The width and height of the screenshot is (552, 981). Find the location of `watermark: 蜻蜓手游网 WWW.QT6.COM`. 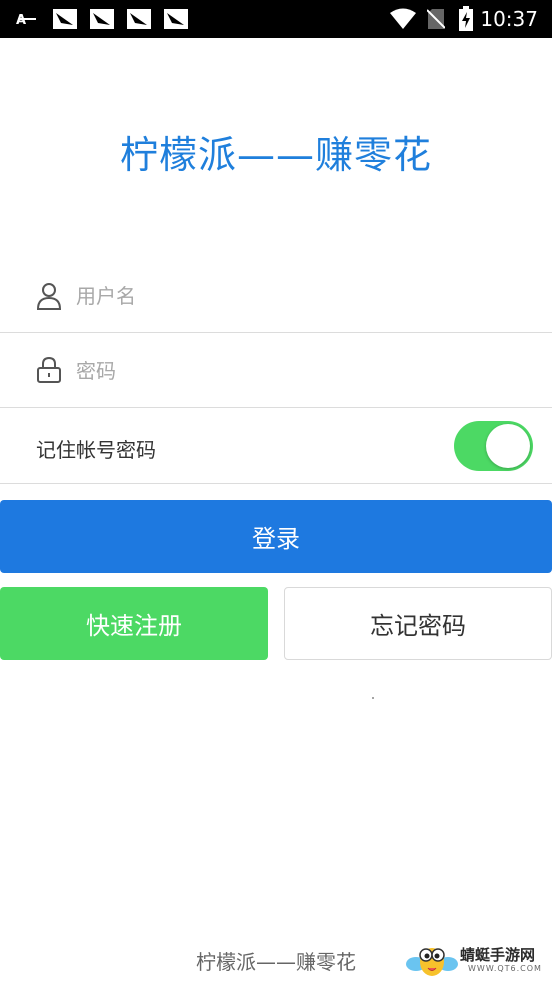

watermark: 蜻蜓手游网 WWW.QT6.COM is located at coordinates (479, 960).